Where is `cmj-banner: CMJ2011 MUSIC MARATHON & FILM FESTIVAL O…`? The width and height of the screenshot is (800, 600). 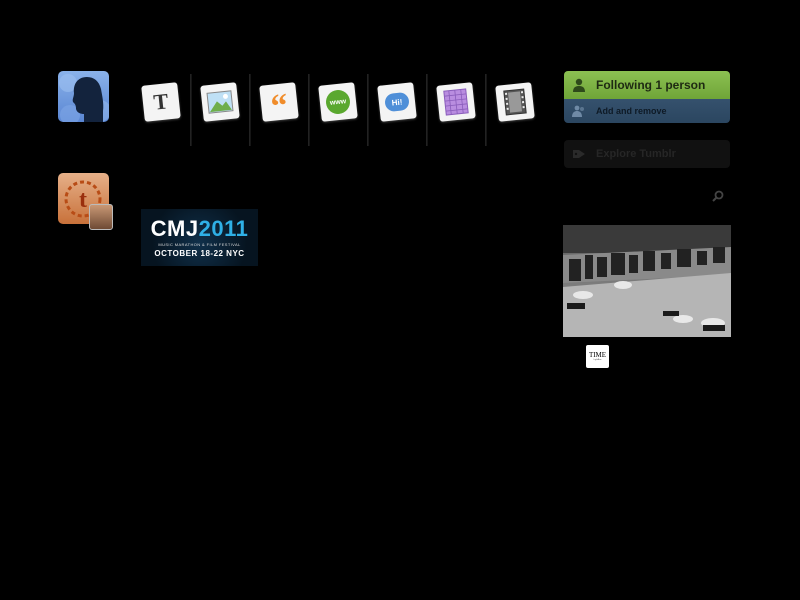 cmj-banner: CMJ2011 MUSIC MARATHON & FILM FESTIVAL O… is located at coordinates (199, 237).